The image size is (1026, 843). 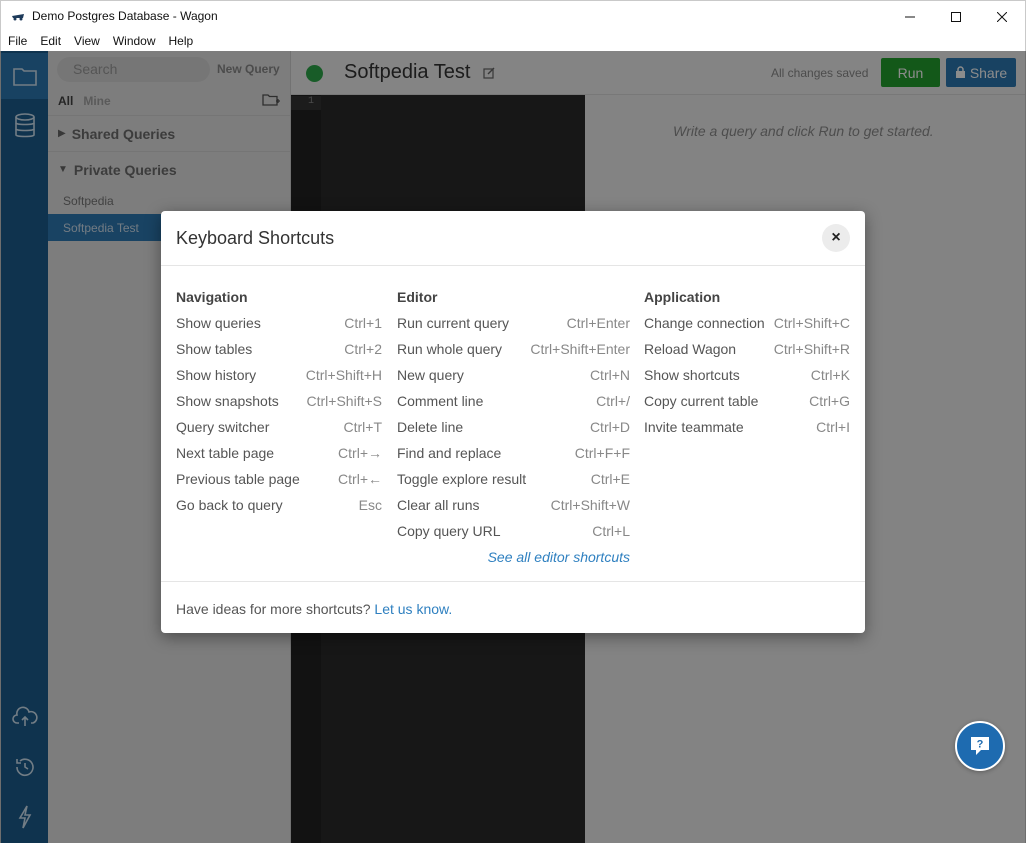 I want to click on shortcut-row: Comment line Ctrl+/, so click(x=513, y=406).